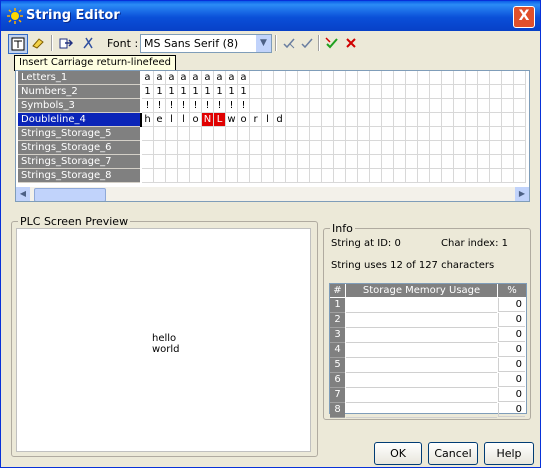  Describe the element at coordinates (244, 120) in the screenshot. I see `char-cell: o` at that location.